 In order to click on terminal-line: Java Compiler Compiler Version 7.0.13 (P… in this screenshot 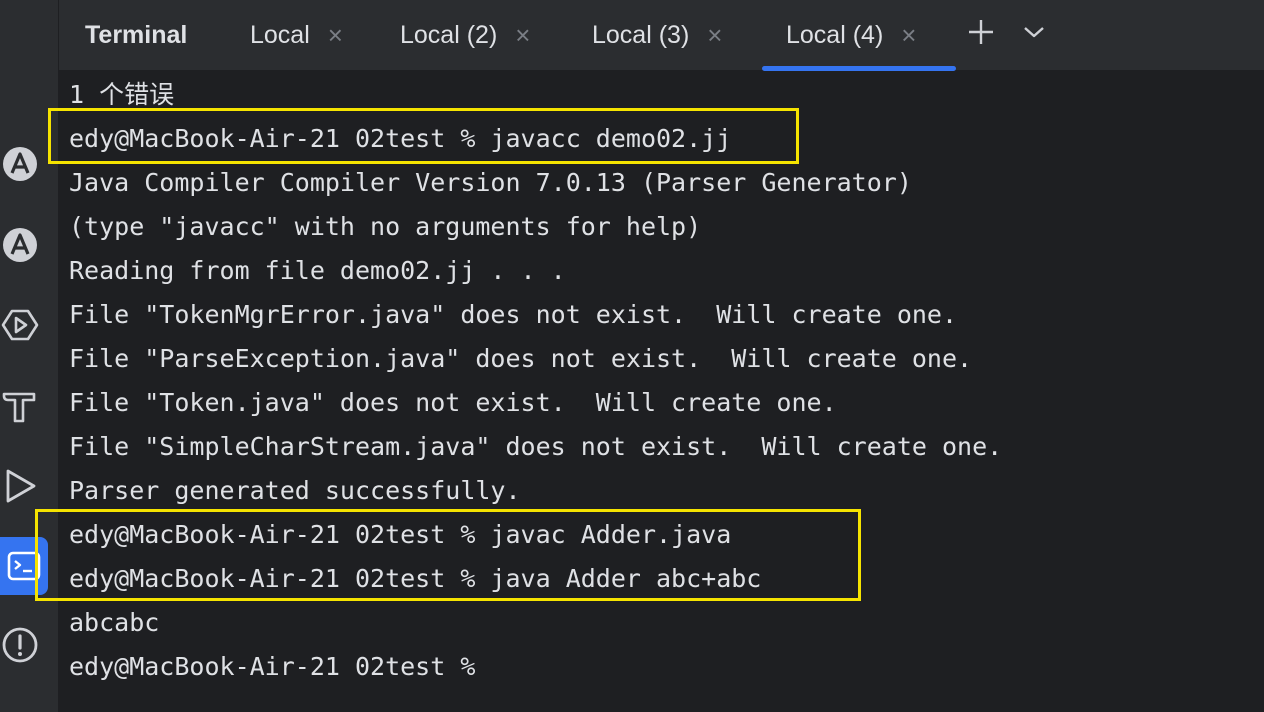, I will do `click(490, 182)`.